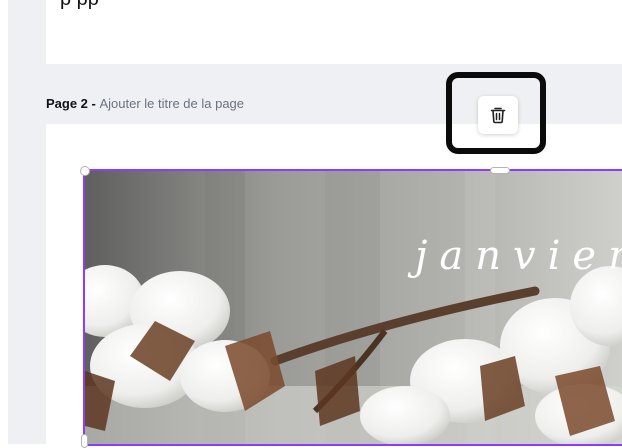 The height and width of the screenshot is (448, 622). I want to click on page-2-number-label: Page 2 -, so click(73, 103).